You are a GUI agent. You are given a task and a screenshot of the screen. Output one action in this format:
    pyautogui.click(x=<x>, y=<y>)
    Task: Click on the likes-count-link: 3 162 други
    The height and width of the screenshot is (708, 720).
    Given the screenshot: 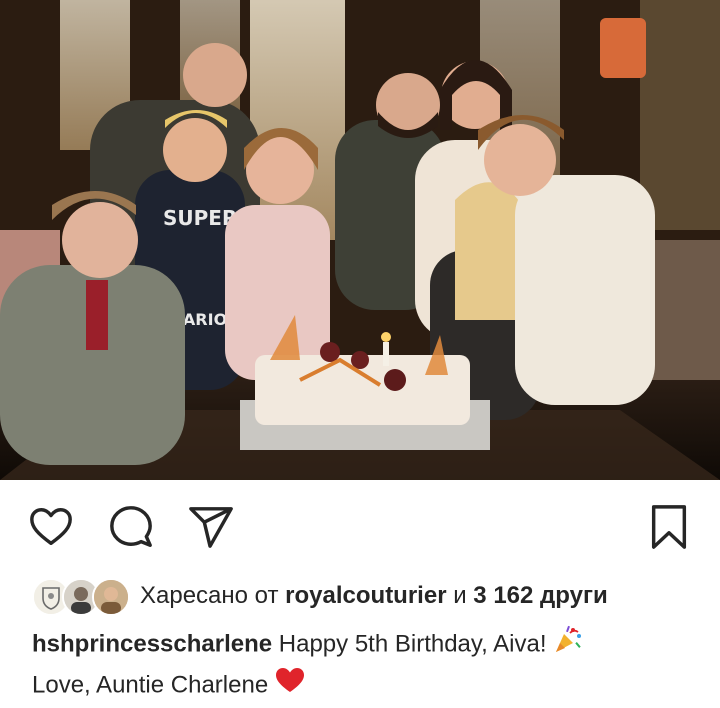 What is the action you would take?
    pyautogui.click(x=540, y=595)
    